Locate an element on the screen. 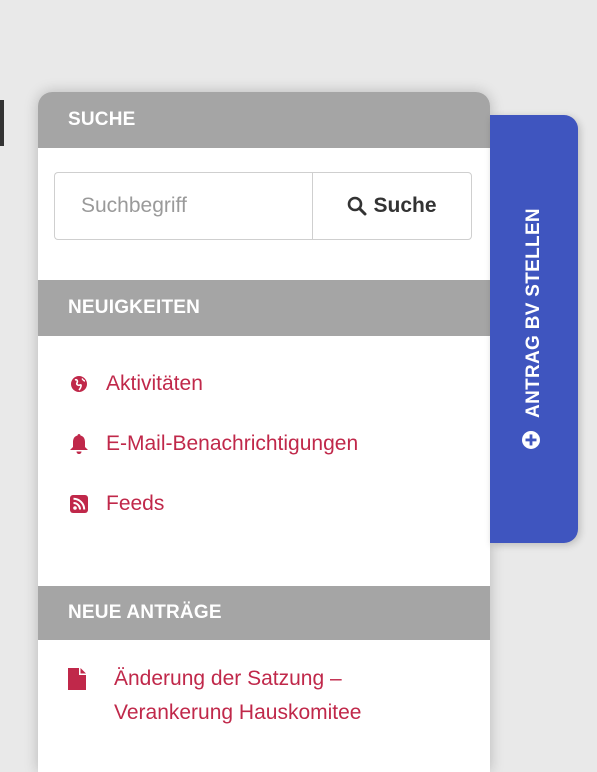  plus-circle-icon is located at coordinates (534, 440).